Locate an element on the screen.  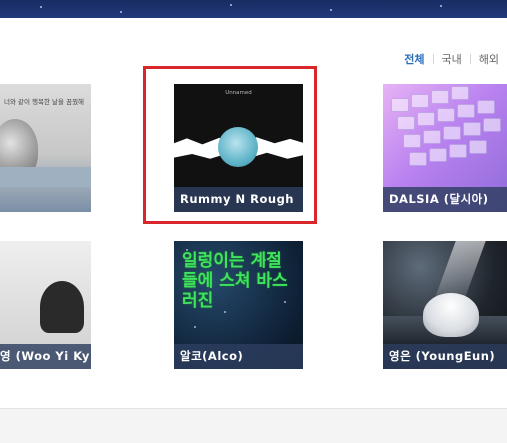
tab-overseas: 해외 is located at coordinates (489, 59).